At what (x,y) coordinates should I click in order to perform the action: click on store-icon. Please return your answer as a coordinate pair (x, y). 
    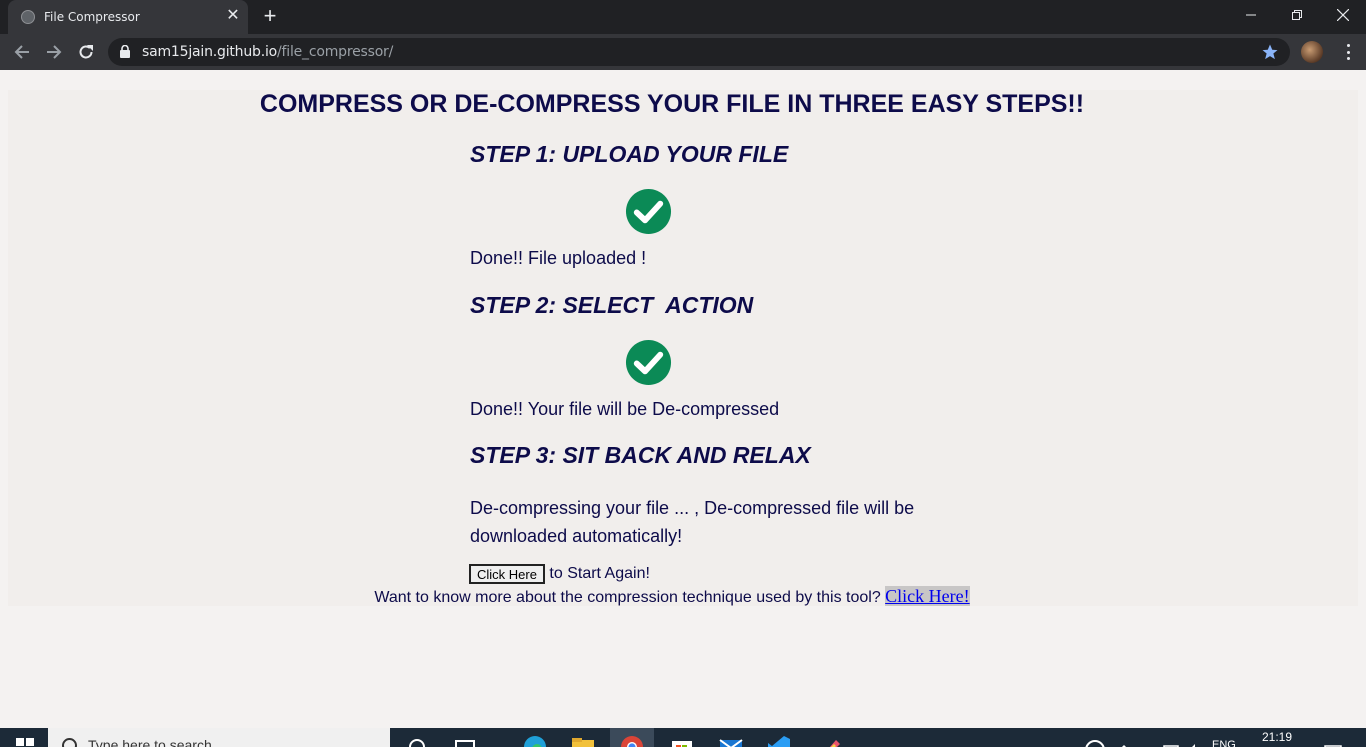
    Looking at the image, I should click on (682, 740).